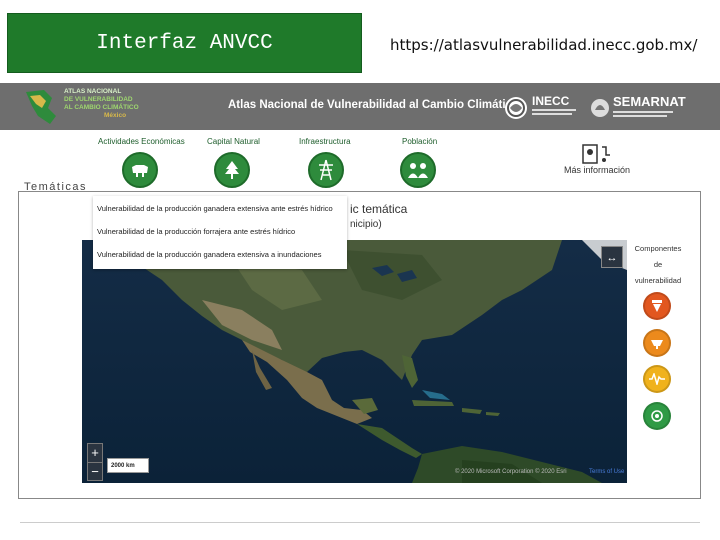  What do you see at coordinates (658, 280) in the screenshot?
I see `componentes-line-3: vulnerabilidad` at bounding box center [658, 280].